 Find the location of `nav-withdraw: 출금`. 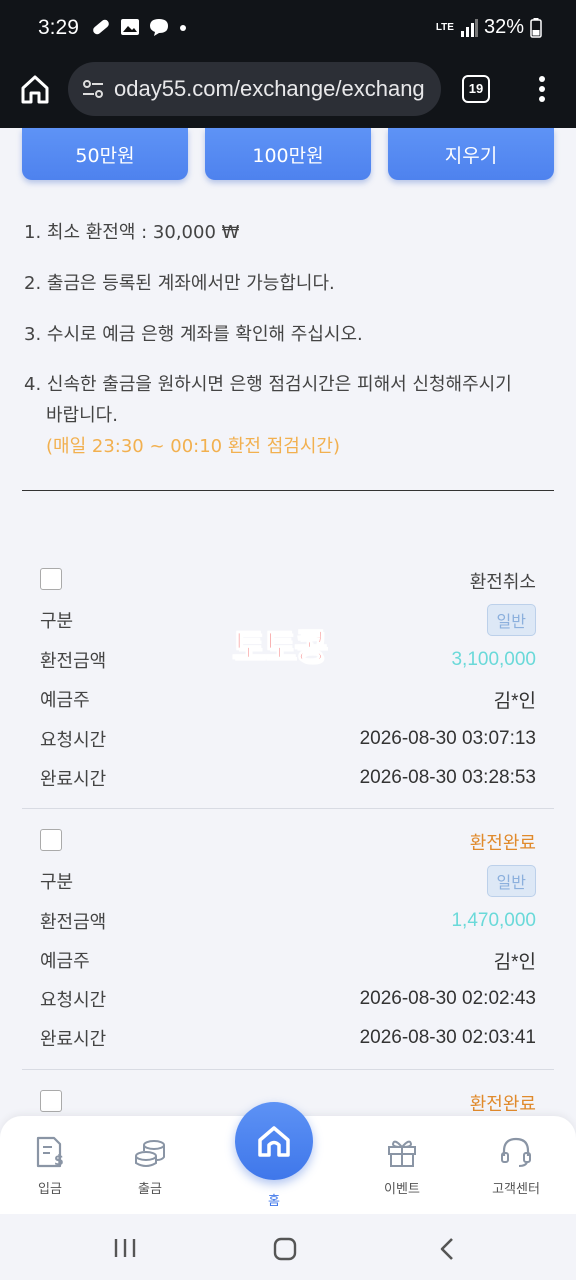

nav-withdraw: 출금 is located at coordinates (150, 1165).